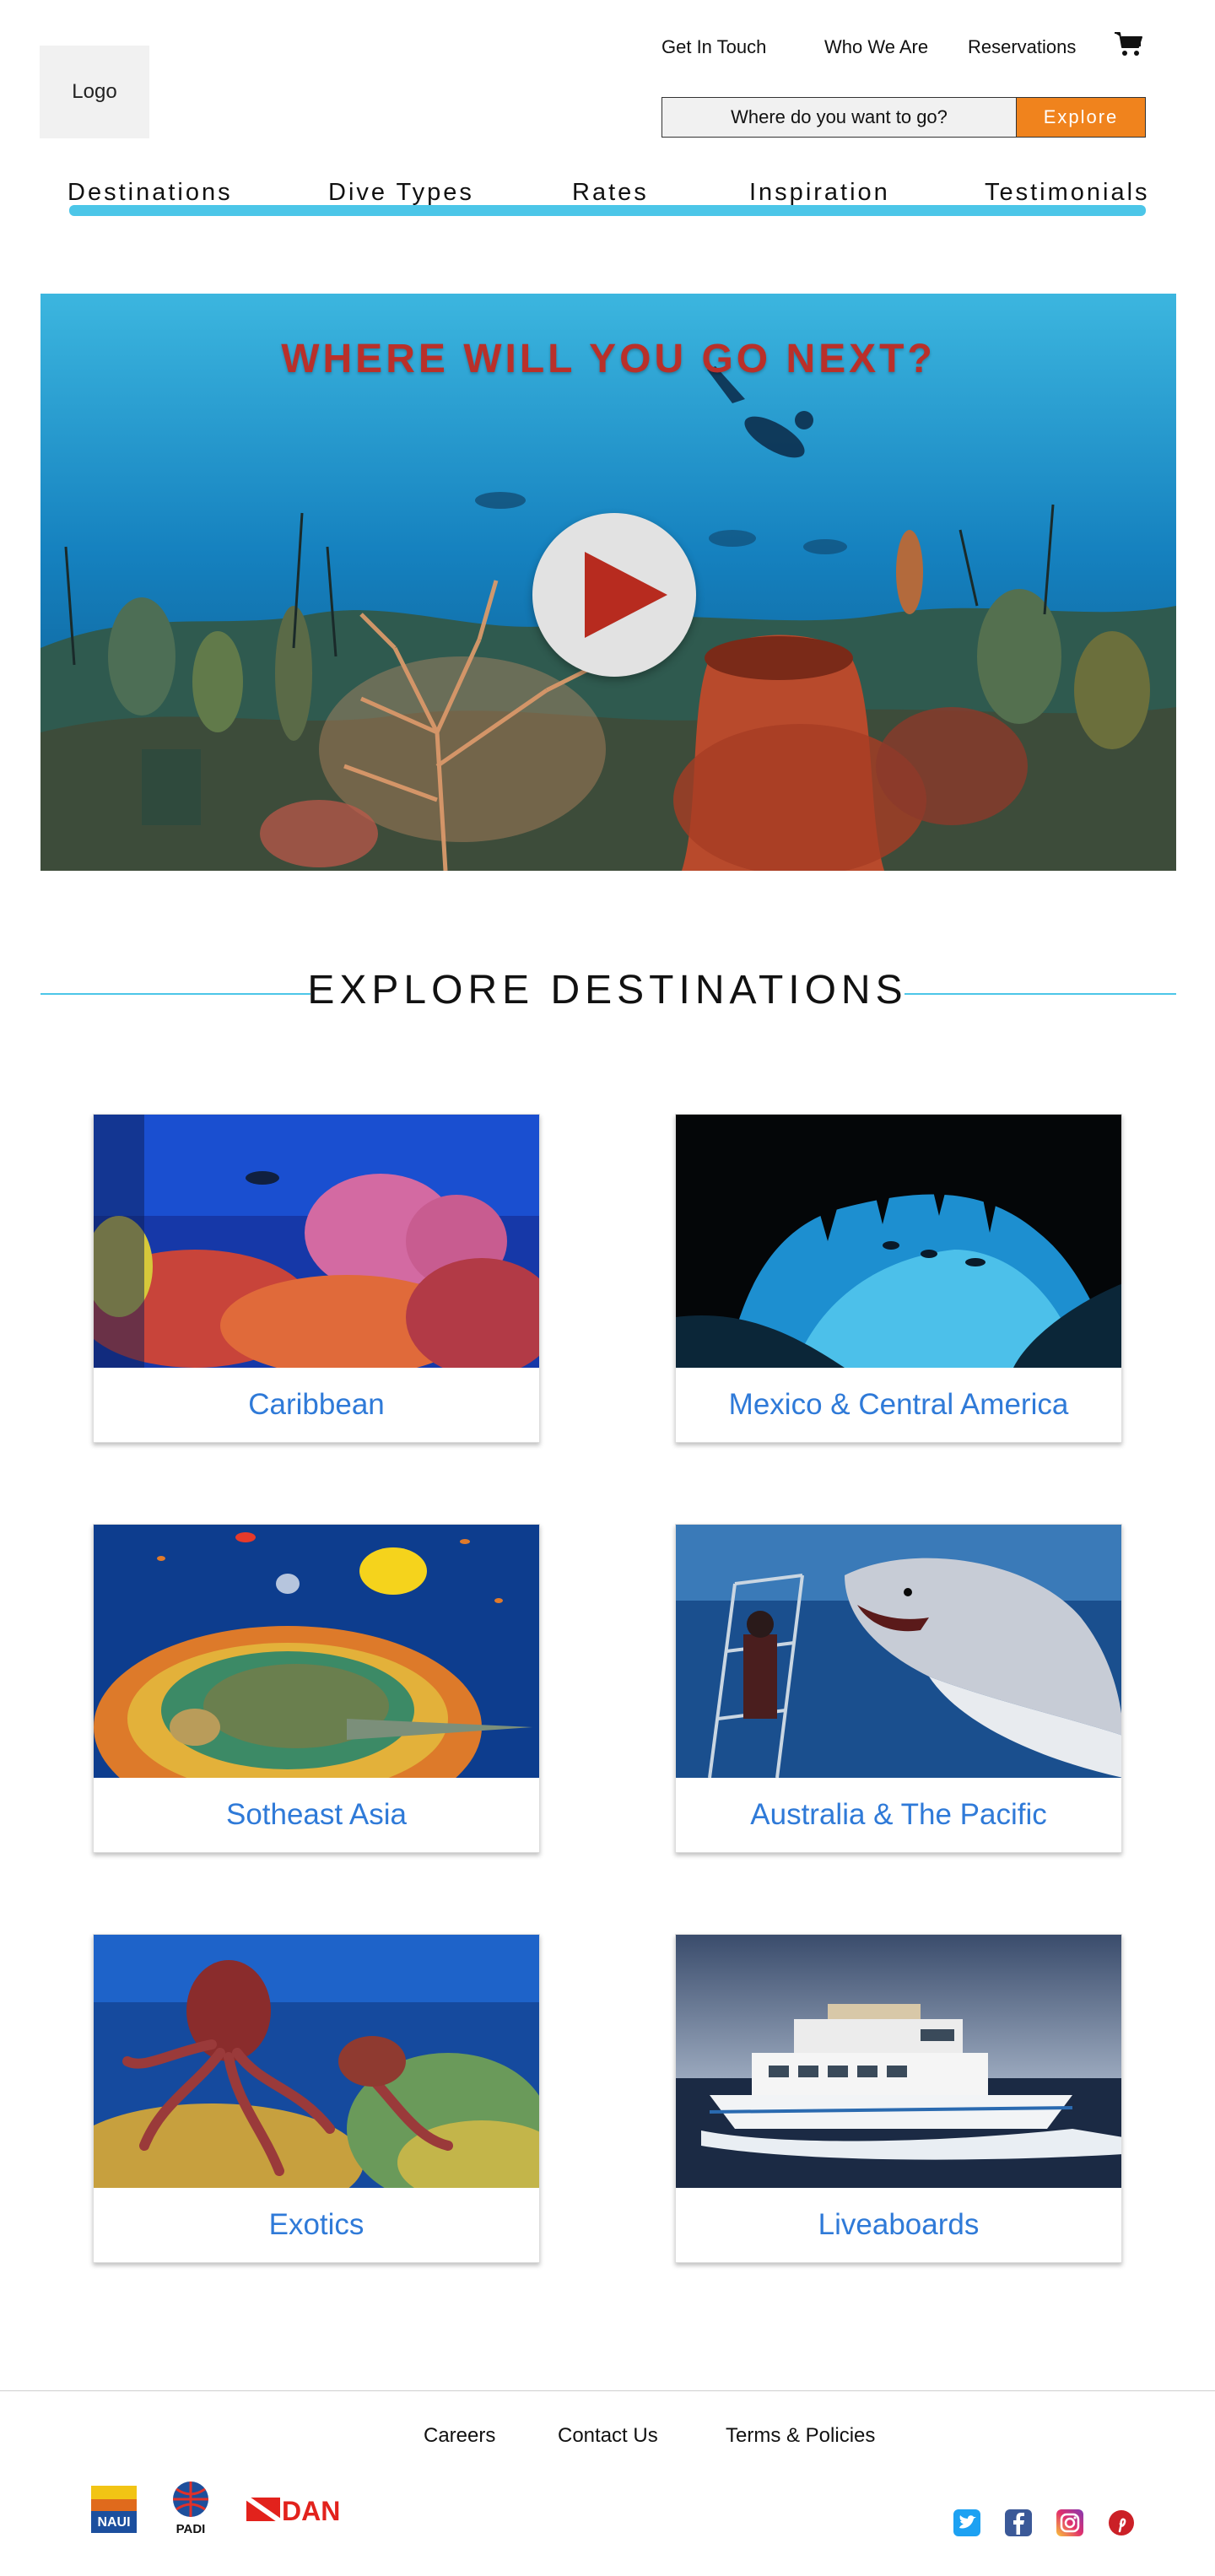 The image size is (1215, 2576). What do you see at coordinates (800, 2436) in the screenshot?
I see `terms-policies-link: Terms & Policies` at bounding box center [800, 2436].